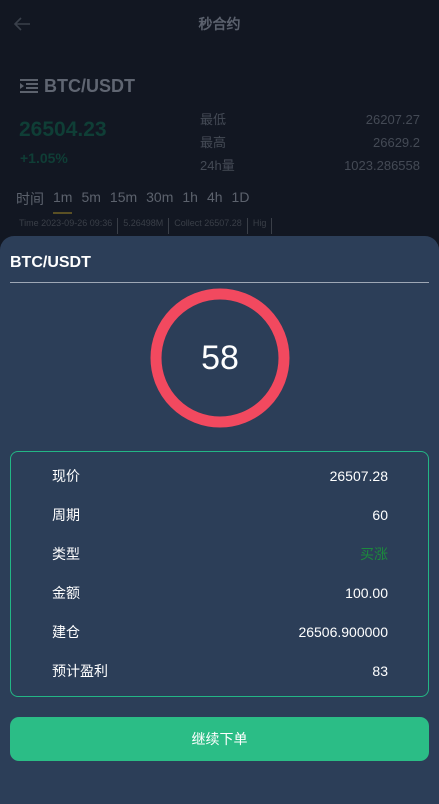  I want to click on ticker-time: Time 2023-09-26 09:36, so click(66, 226).